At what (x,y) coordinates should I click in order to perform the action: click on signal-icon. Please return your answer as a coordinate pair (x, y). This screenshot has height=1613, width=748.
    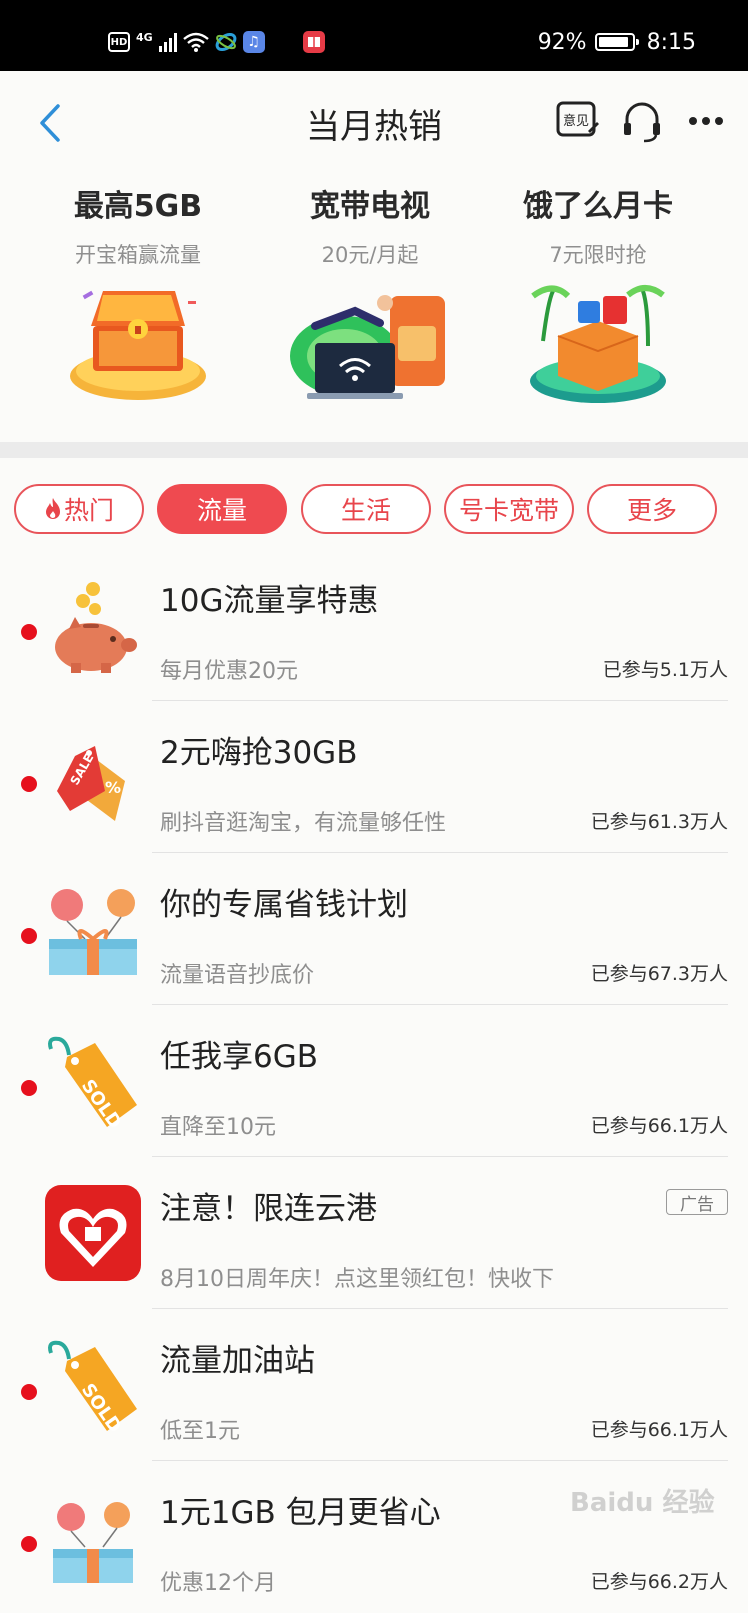
    Looking at the image, I should click on (167, 42).